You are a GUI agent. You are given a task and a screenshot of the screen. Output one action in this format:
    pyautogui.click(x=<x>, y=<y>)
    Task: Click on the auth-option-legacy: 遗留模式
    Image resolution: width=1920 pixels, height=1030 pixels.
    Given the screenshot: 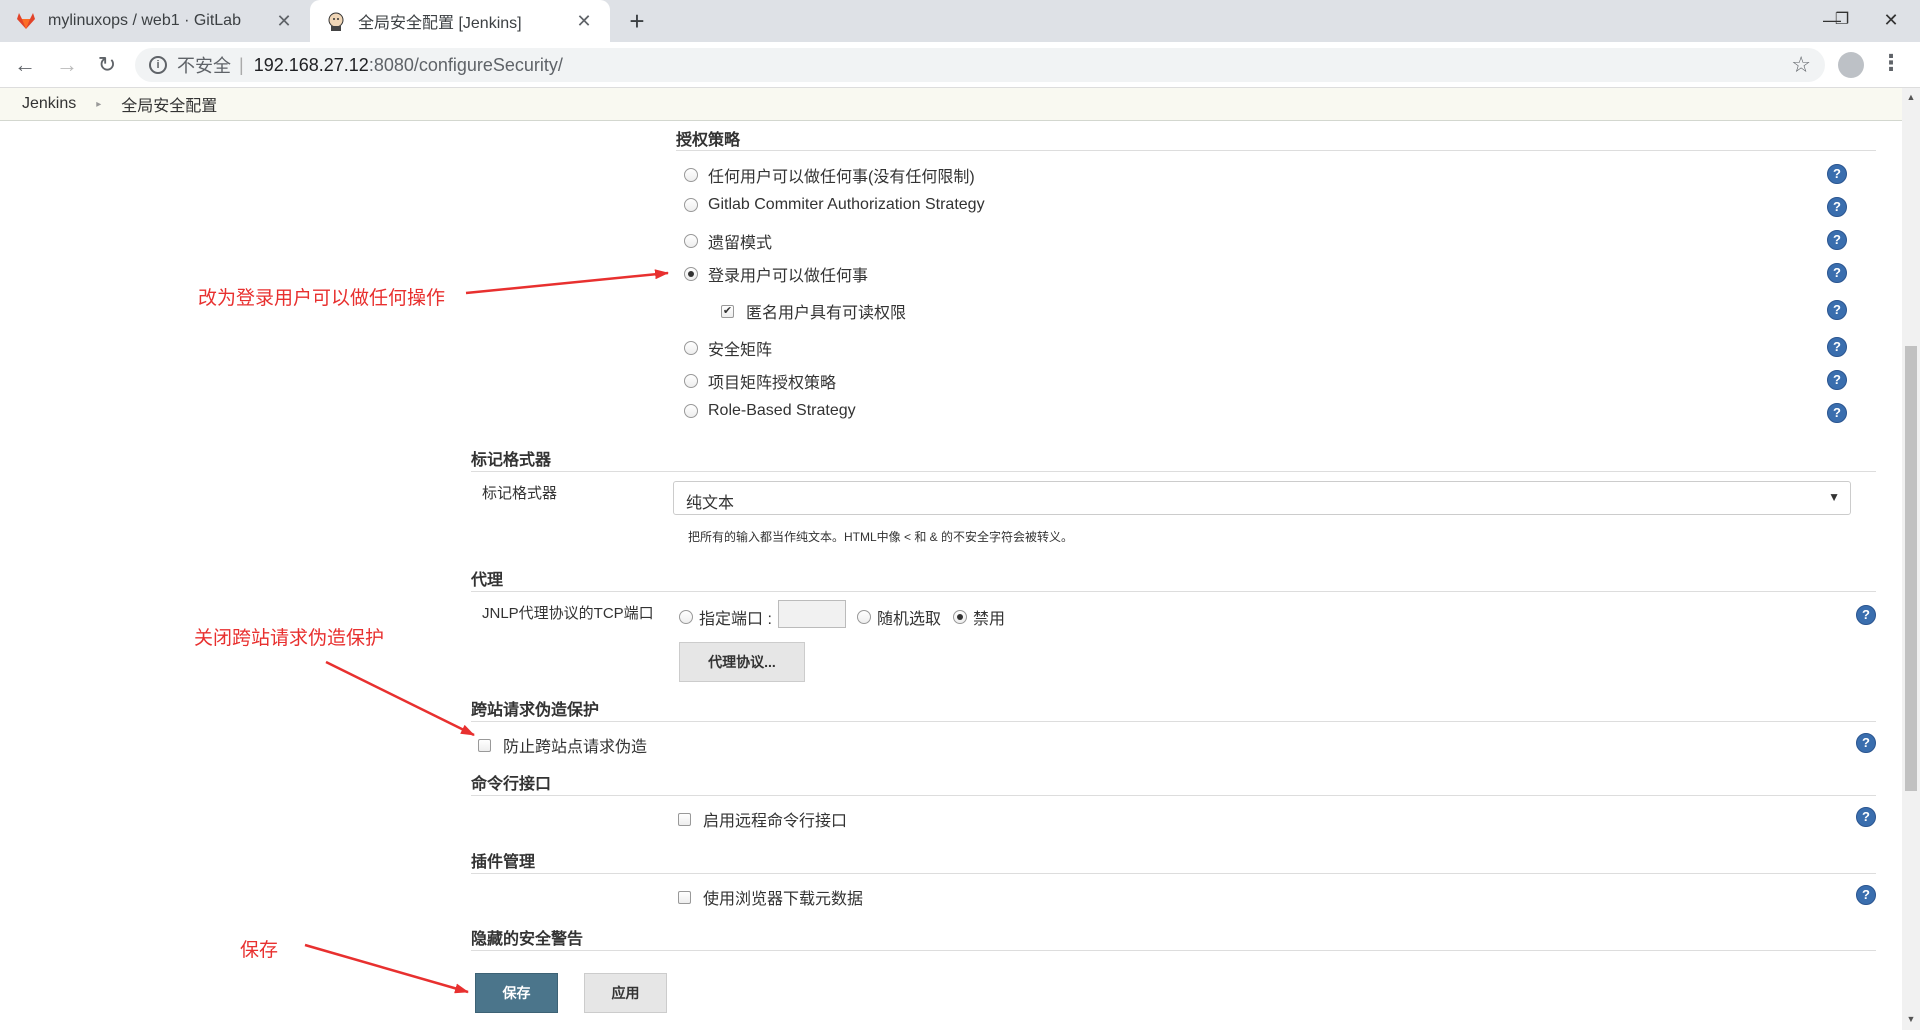 What is the action you would take?
    pyautogui.click(x=728, y=241)
    